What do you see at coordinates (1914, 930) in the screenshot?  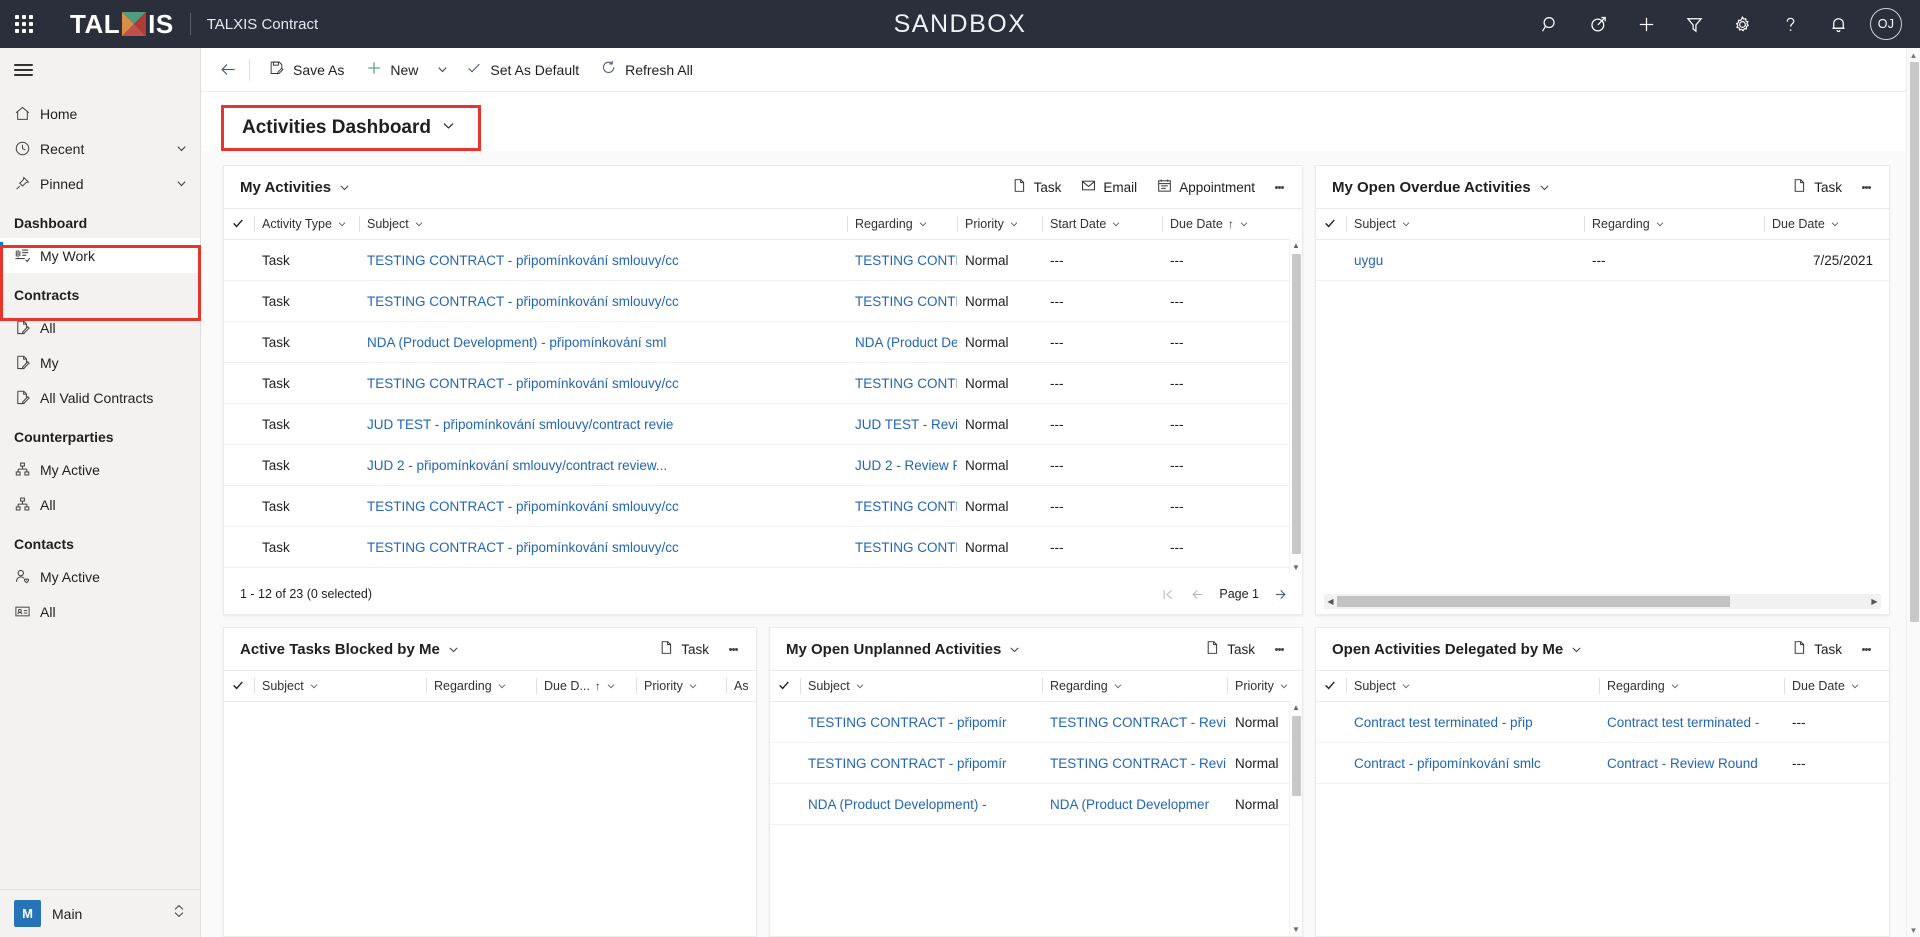 I see `scroll-down-arrow-icon: ▼` at bounding box center [1914, 930].